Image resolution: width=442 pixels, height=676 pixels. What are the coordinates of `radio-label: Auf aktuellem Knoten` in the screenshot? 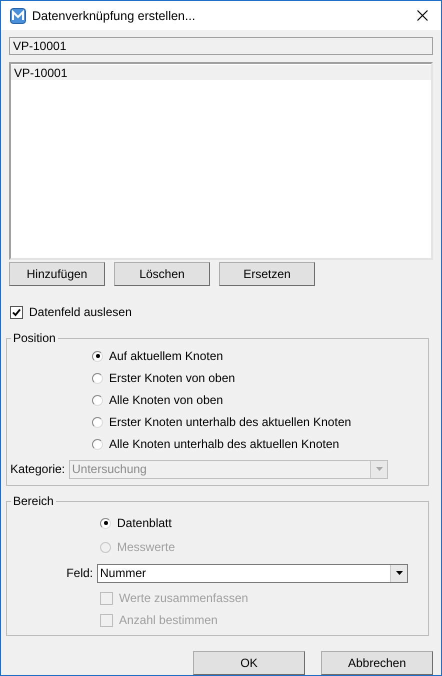 It's located at (166, 356).